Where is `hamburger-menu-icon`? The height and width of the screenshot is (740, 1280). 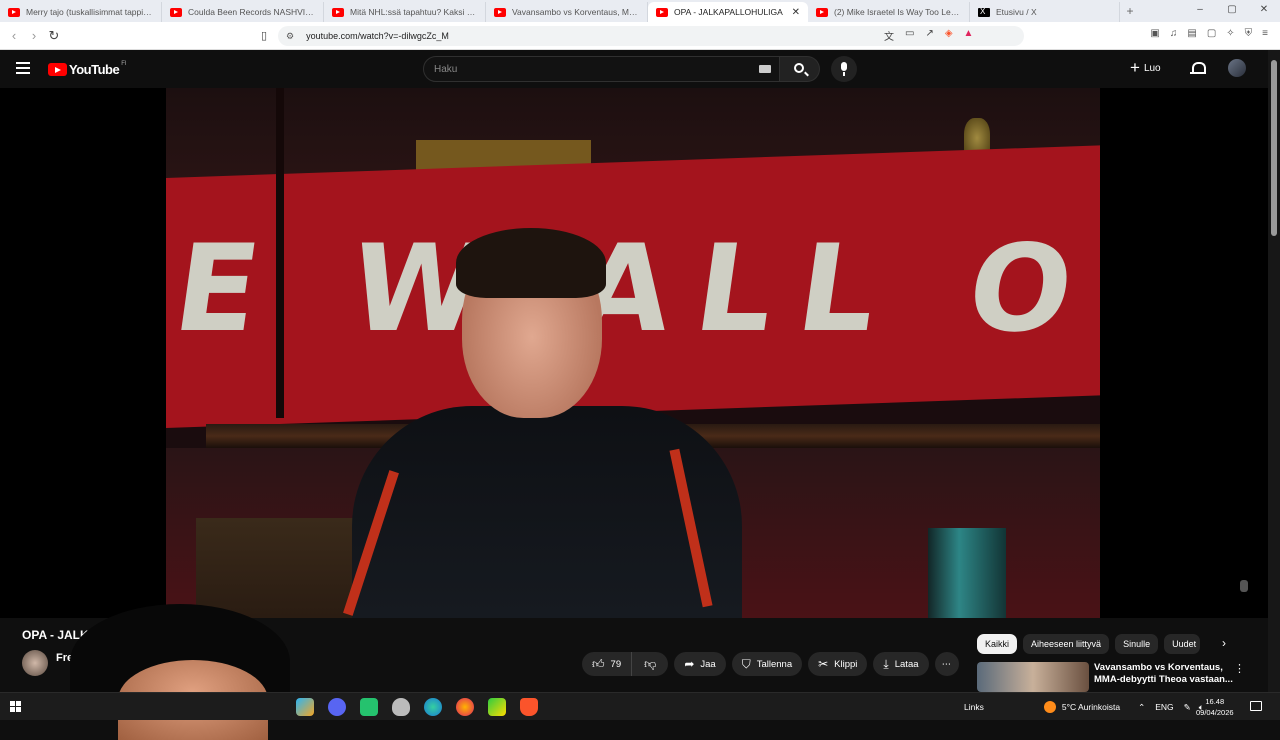 hamburger-menu-icon is located at coordinates (23, 69).